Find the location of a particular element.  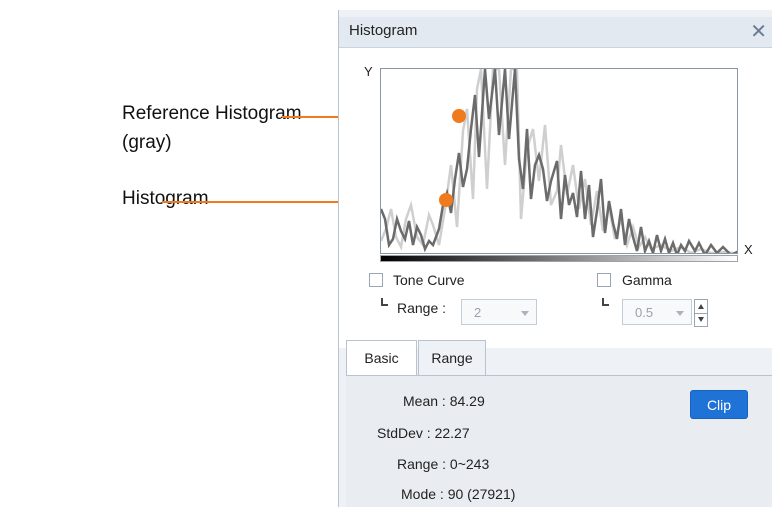

annotation-markers is located at coordinates (452, 158).